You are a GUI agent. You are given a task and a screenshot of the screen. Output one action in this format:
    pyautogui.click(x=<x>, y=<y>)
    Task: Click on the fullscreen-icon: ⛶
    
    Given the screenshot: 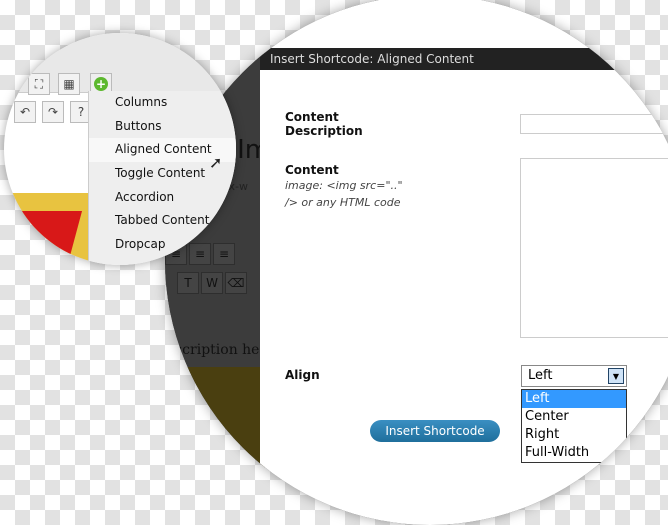 What is the action you would take?
    pyautogui.click(x=39, y=84)
    